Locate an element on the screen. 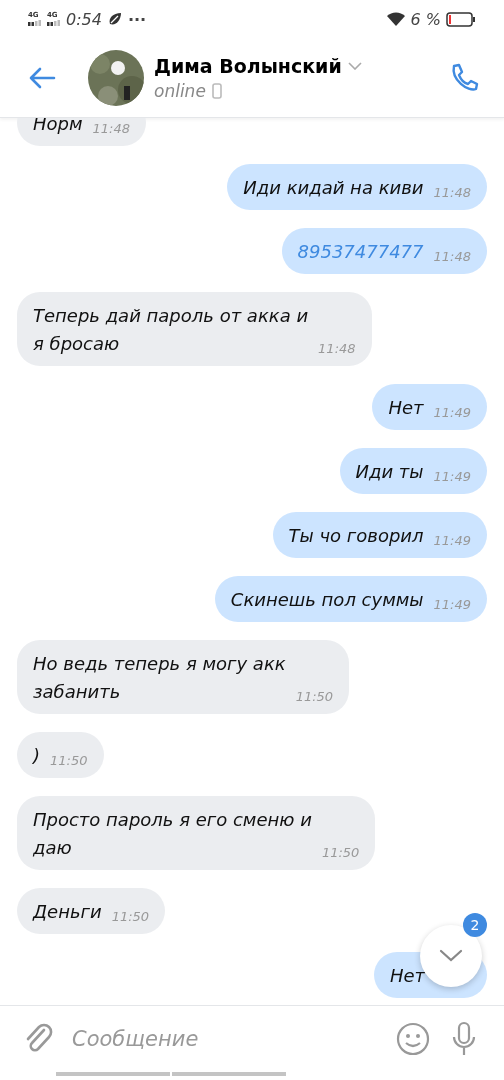  back-arrow-icon is located at coordinates (42, 77).